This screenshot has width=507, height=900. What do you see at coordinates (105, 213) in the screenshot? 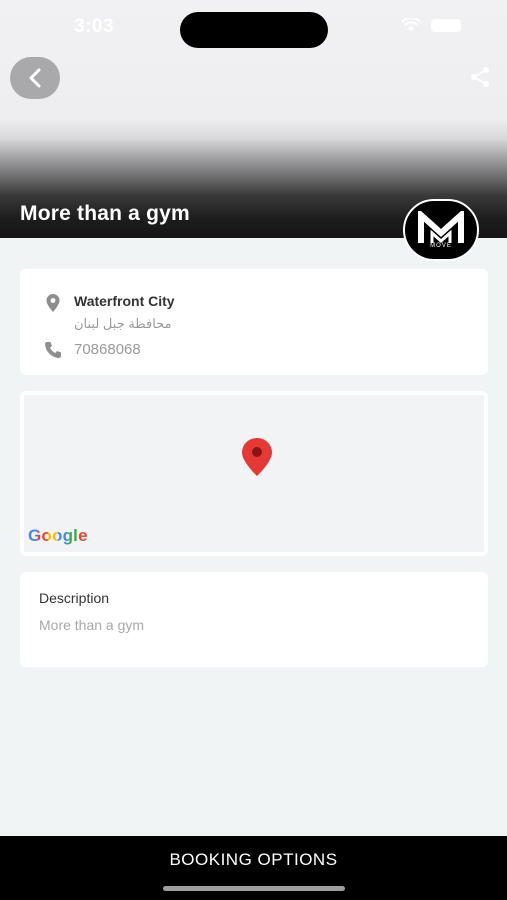
I see `page-title: More than a gym` at bounding box center [105, 213].